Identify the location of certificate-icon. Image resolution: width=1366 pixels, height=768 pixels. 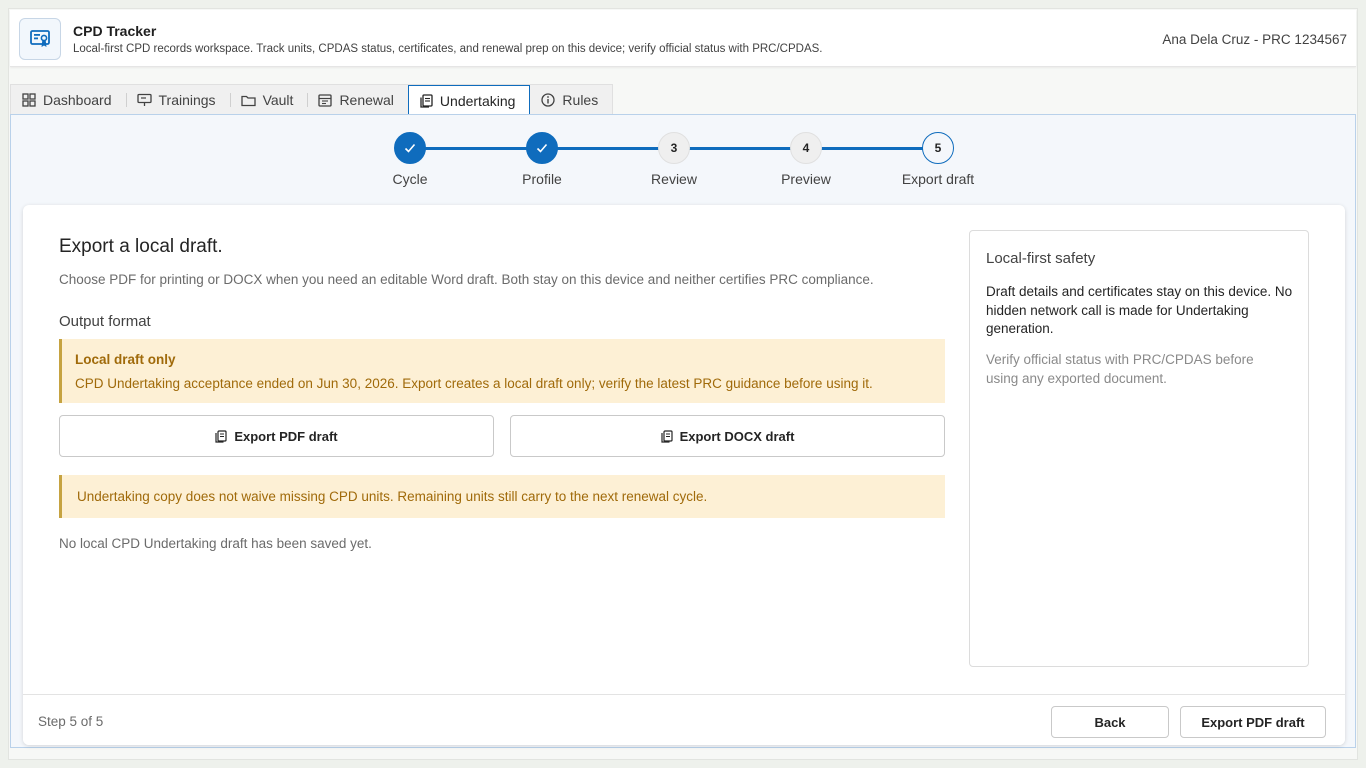
(40, 39).